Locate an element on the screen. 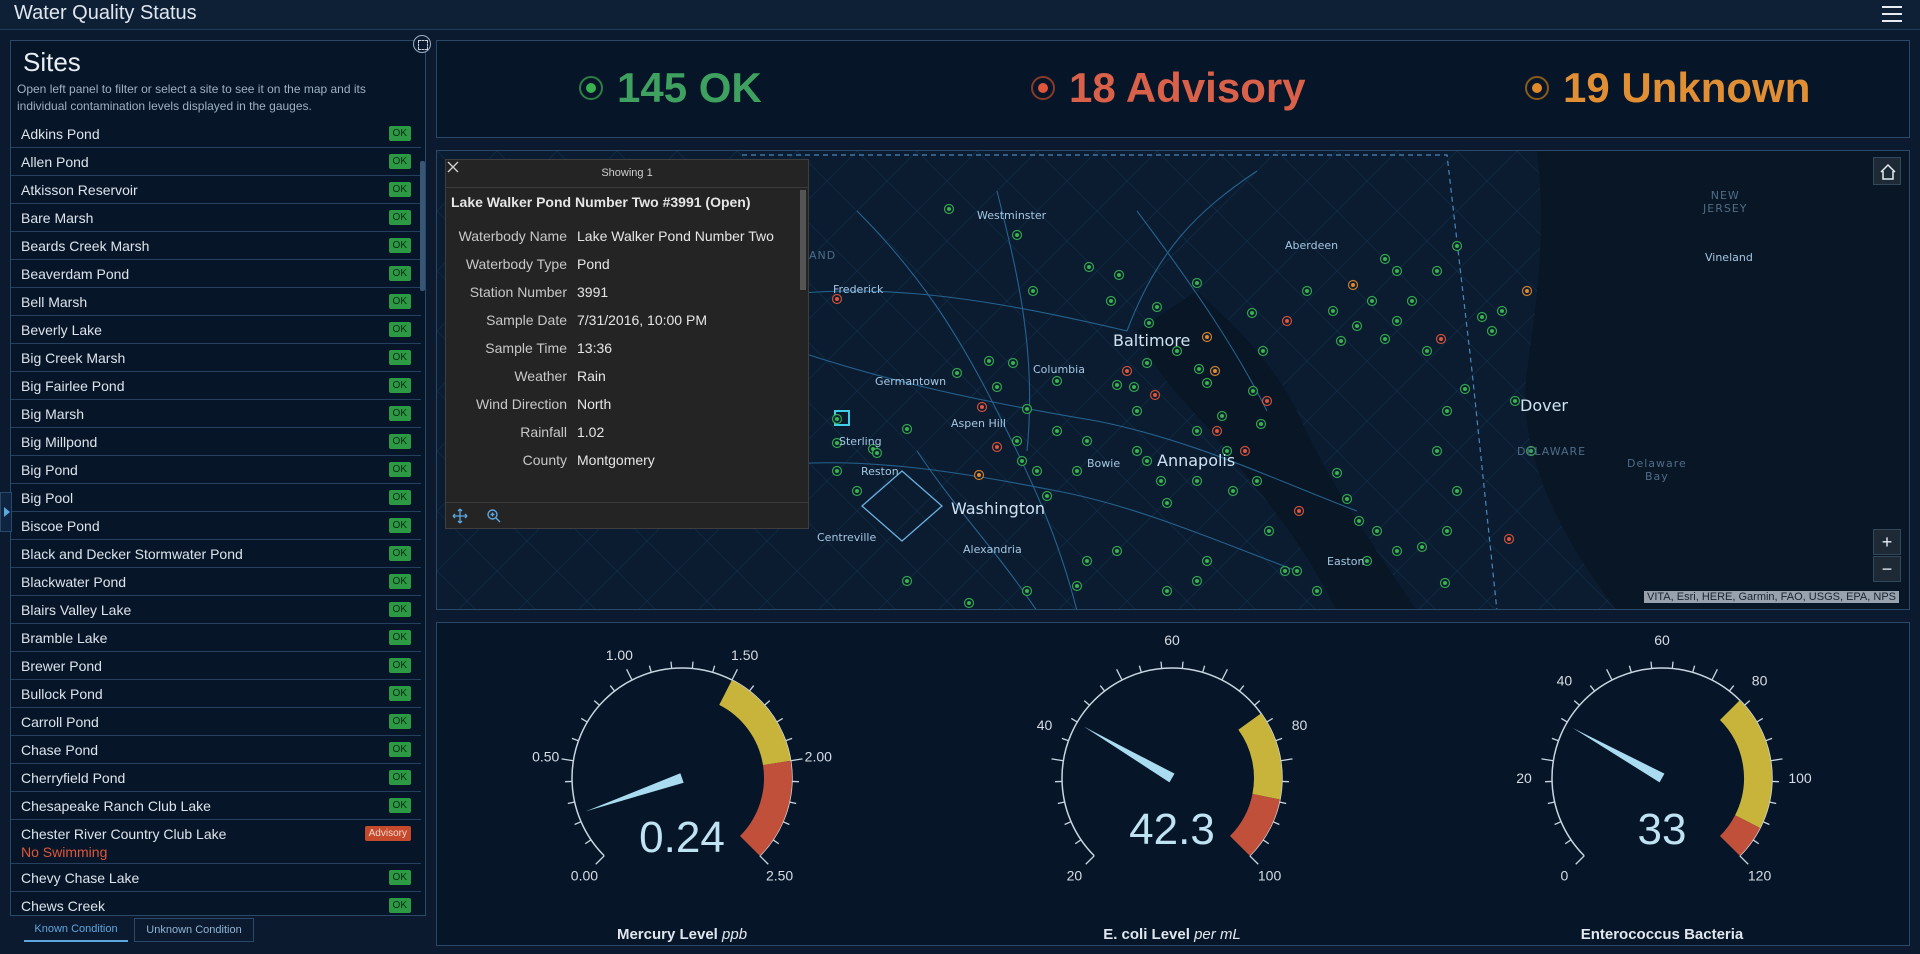  site-list-item: Big Creek Marsh OK is located at coordinates (216, 358).